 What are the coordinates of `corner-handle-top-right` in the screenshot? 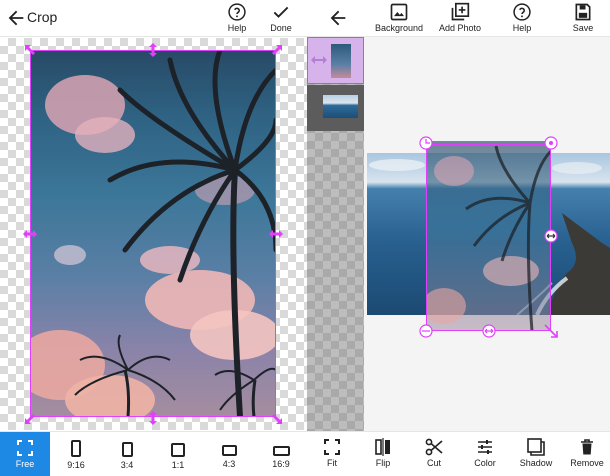 It's located at (276, 51).